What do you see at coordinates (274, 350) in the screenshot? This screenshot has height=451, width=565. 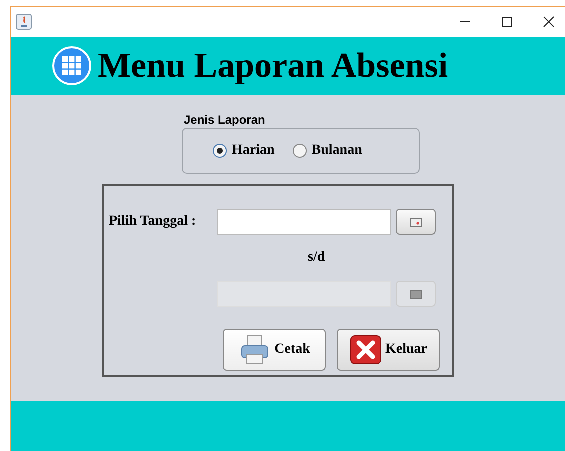 I see `print-button: Cetak` at bounding box center [274, 350].